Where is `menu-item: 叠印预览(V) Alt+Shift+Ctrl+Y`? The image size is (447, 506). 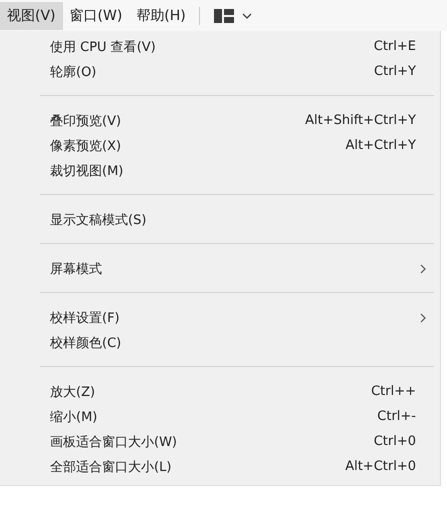 menu-item: 叠印预览(V) Alt+Shift+Ctrl+Y is located at coordinates (220, 120).